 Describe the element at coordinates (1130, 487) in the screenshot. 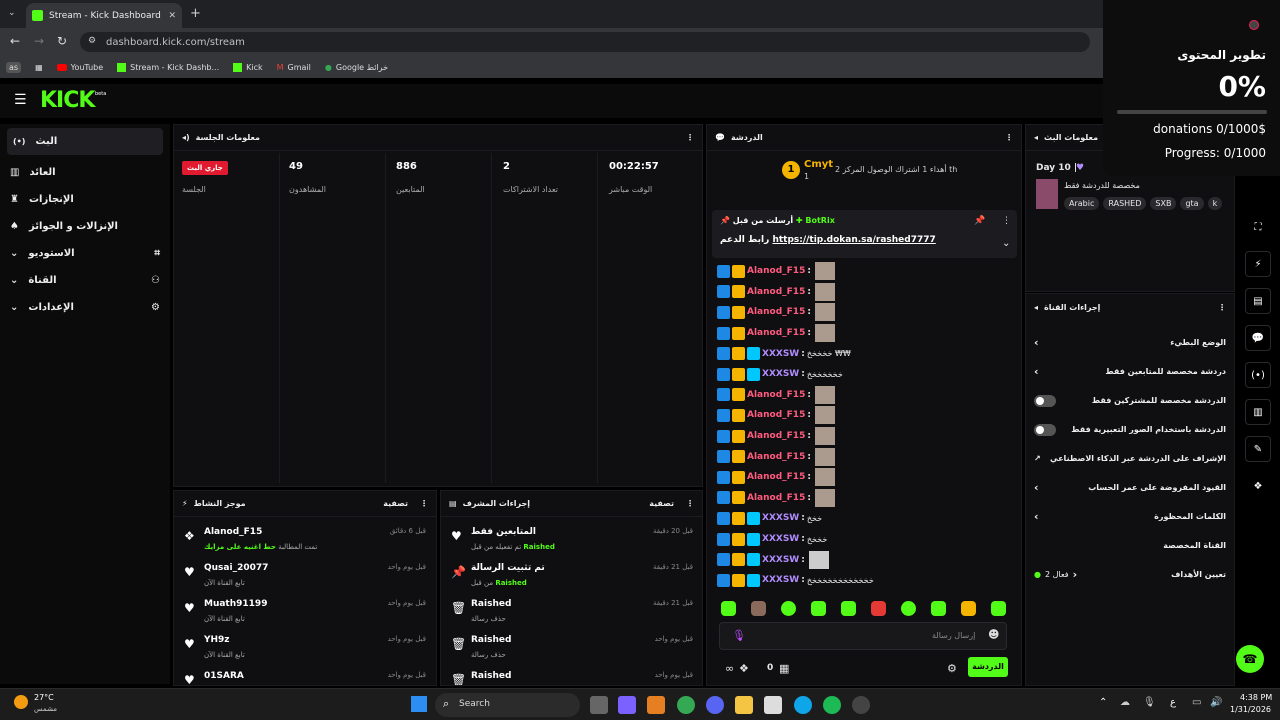

I see `action-account-age: القيود المفروضة على عمر الحساب ›` at that location.